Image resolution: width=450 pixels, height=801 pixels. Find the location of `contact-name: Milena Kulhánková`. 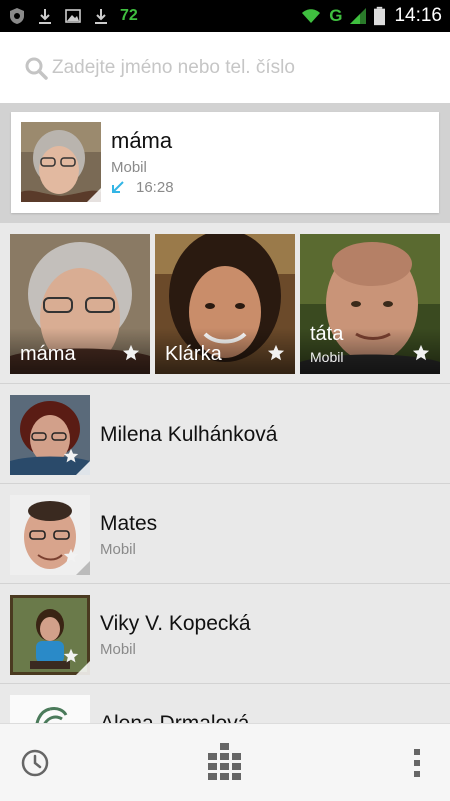

contact-name: Milena Kulhánková is located at coordinates (189, 434).